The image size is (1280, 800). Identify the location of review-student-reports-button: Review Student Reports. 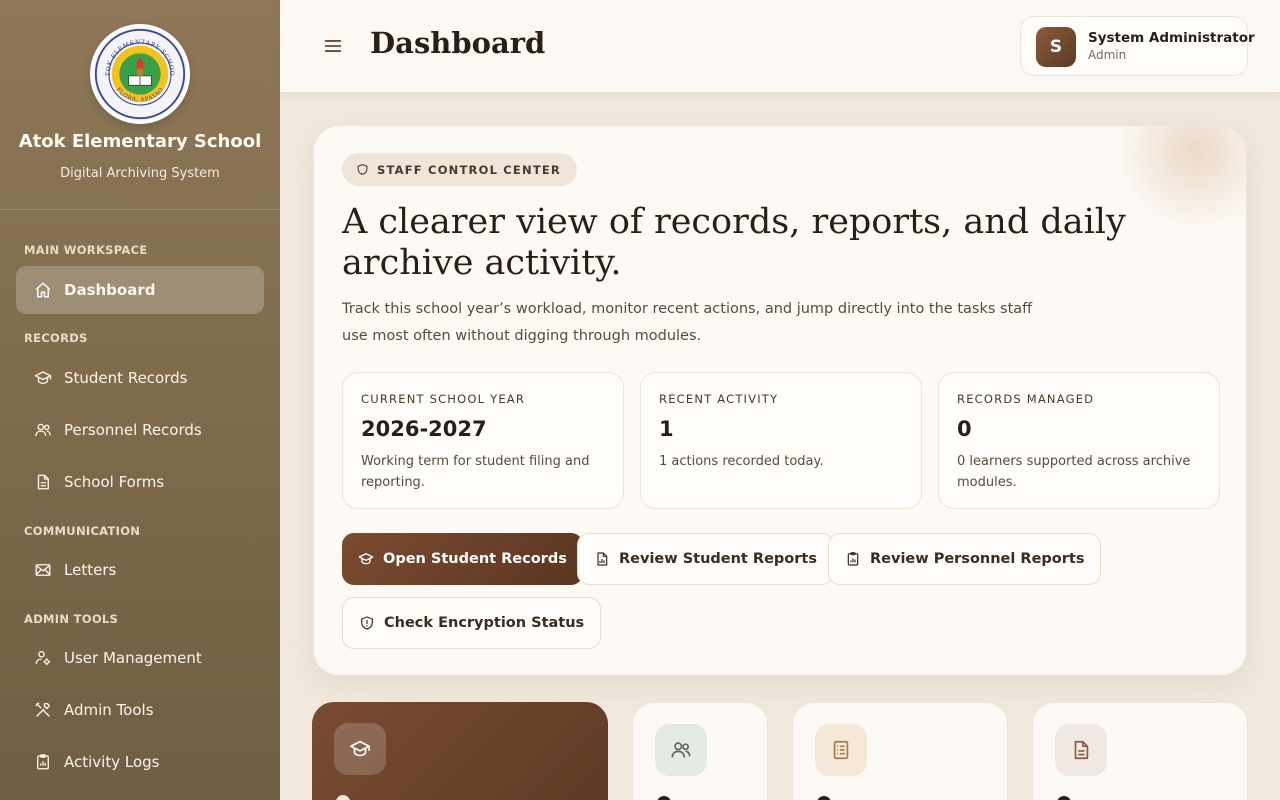
(705, 559).